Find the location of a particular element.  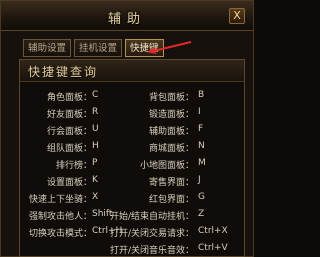

shortcut-key: M is located at coordinates (202, 163).